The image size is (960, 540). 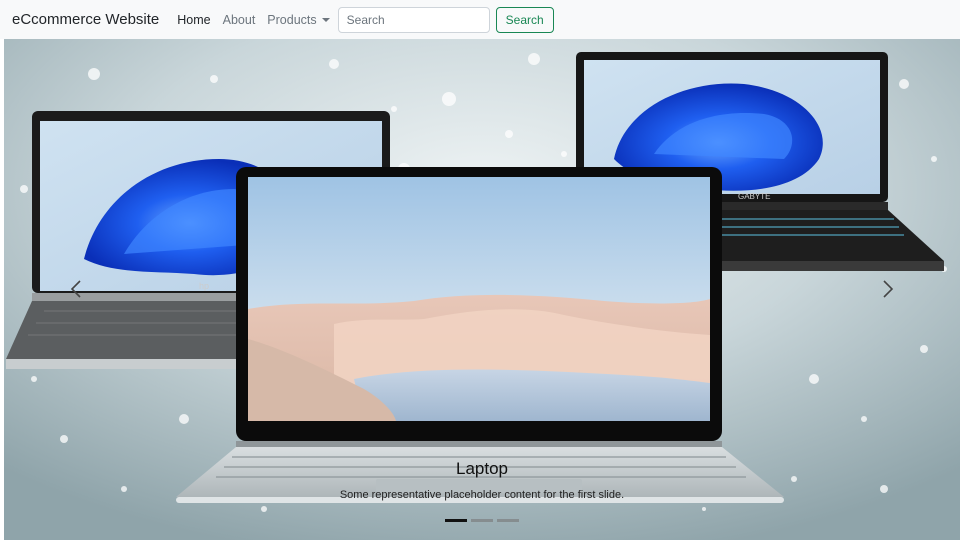 What do you see at coordinates (204, 286) in the screenshot?
I see `hp-logo-text: hp` at bounding box center [204, 286].